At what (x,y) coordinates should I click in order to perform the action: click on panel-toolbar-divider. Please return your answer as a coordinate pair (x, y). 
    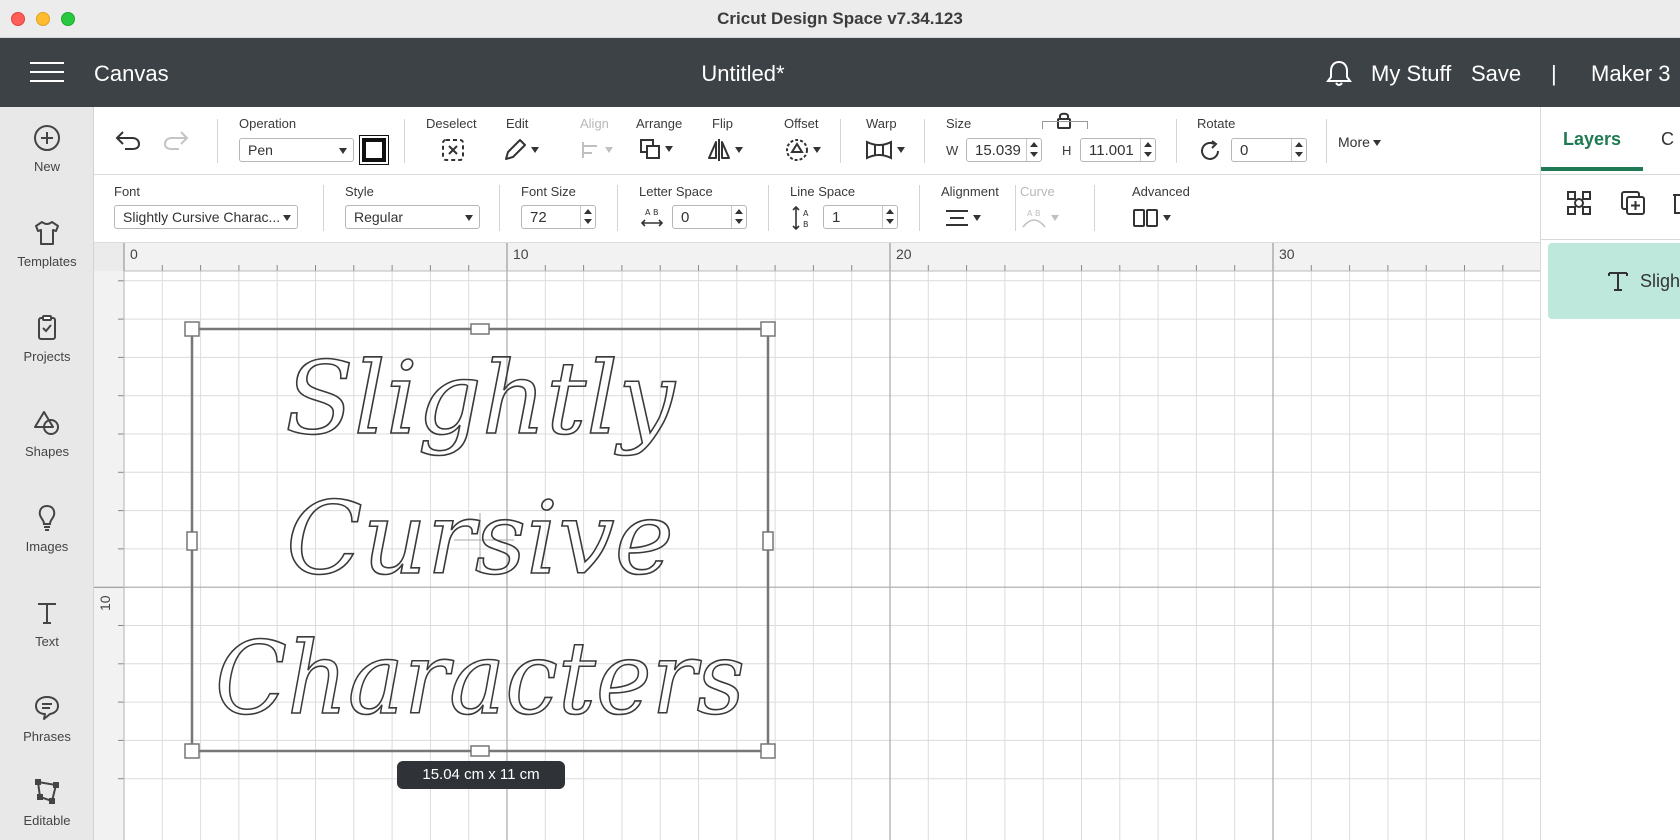
    Looking at the image, I should click on (1610, 239).